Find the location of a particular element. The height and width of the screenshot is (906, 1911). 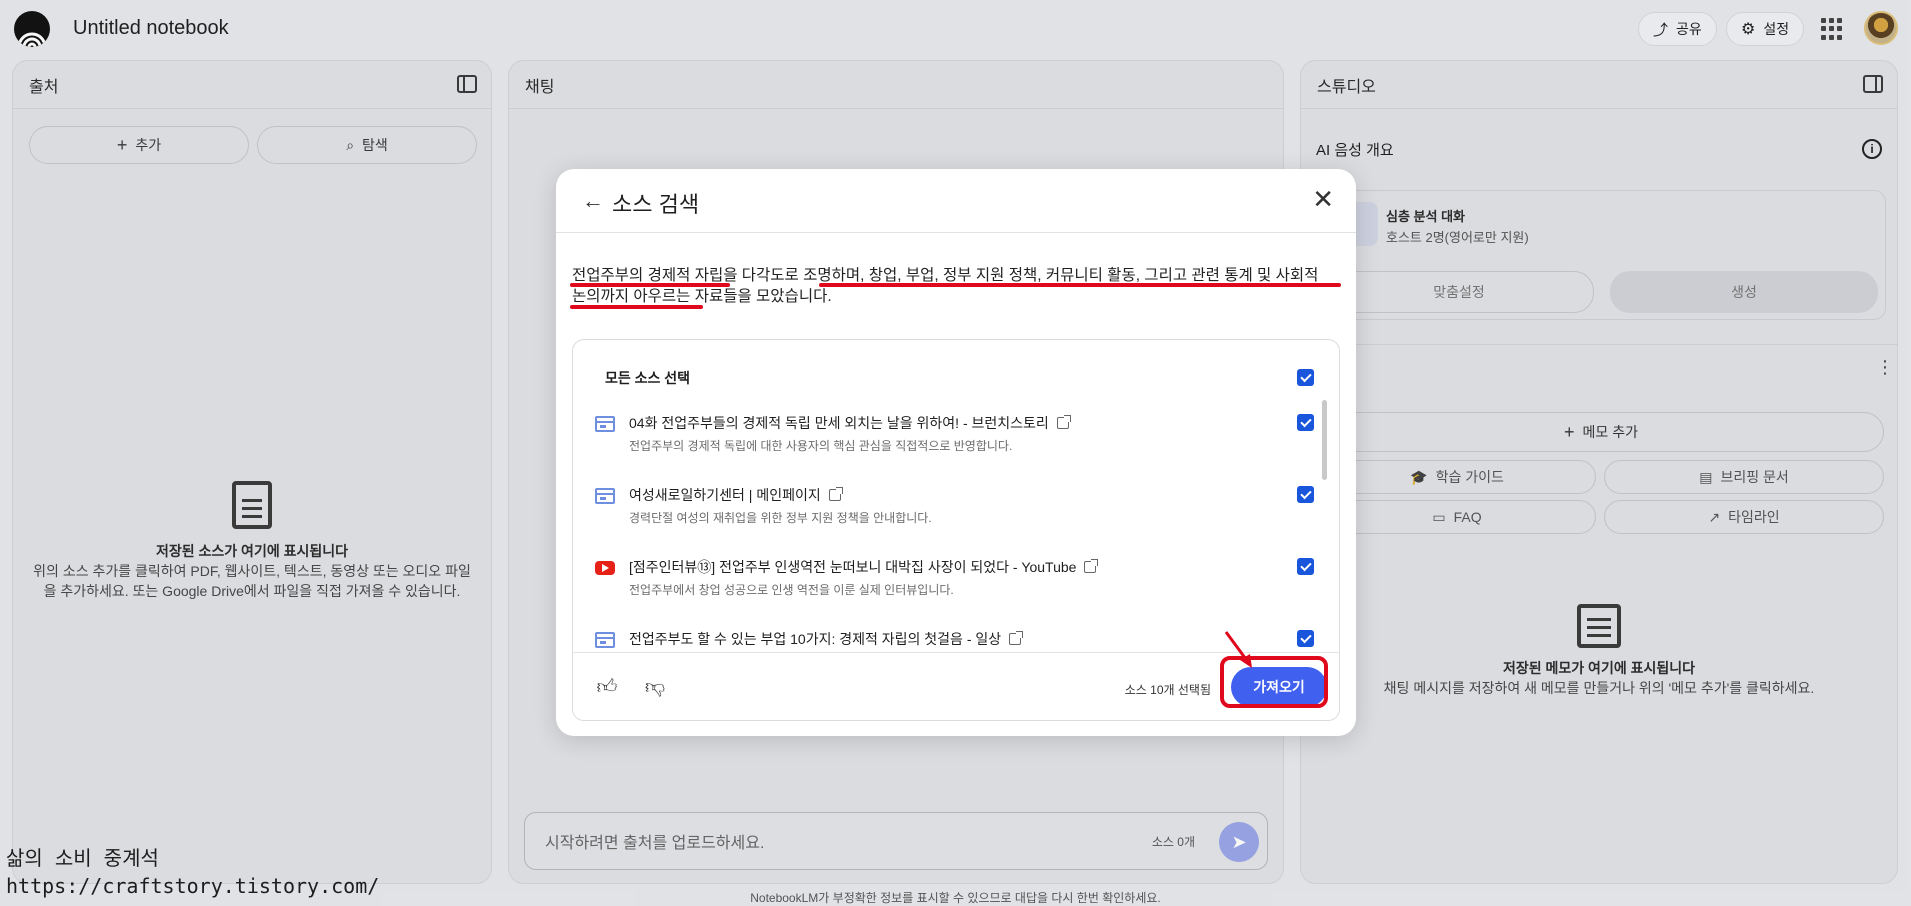

thumbs-down-icon: 👎︎ is located at coordinates (655, 687).